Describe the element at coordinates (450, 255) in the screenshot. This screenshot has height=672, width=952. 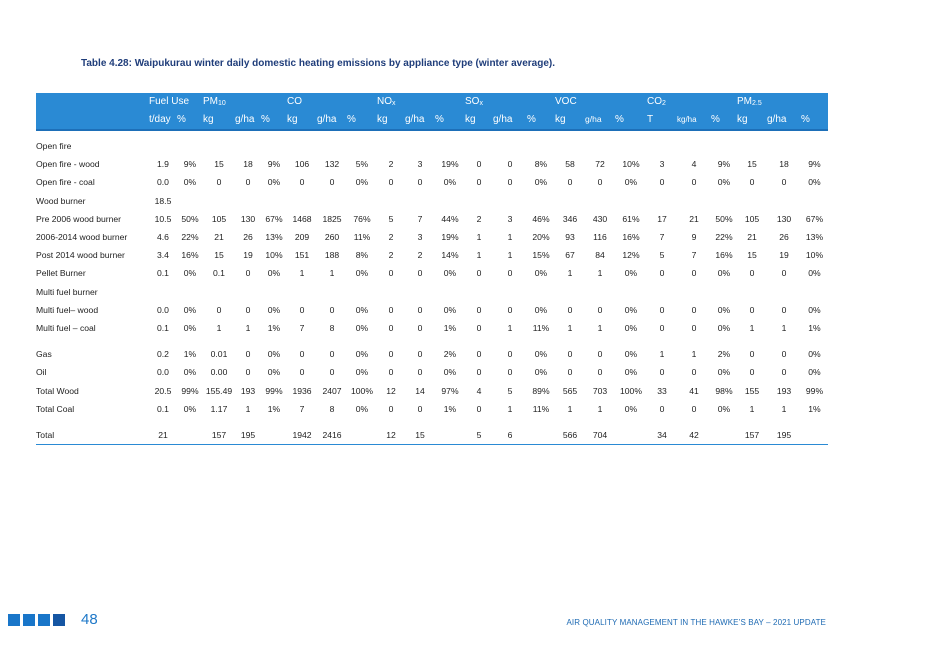
I see `table-cell: 14%` at that location.